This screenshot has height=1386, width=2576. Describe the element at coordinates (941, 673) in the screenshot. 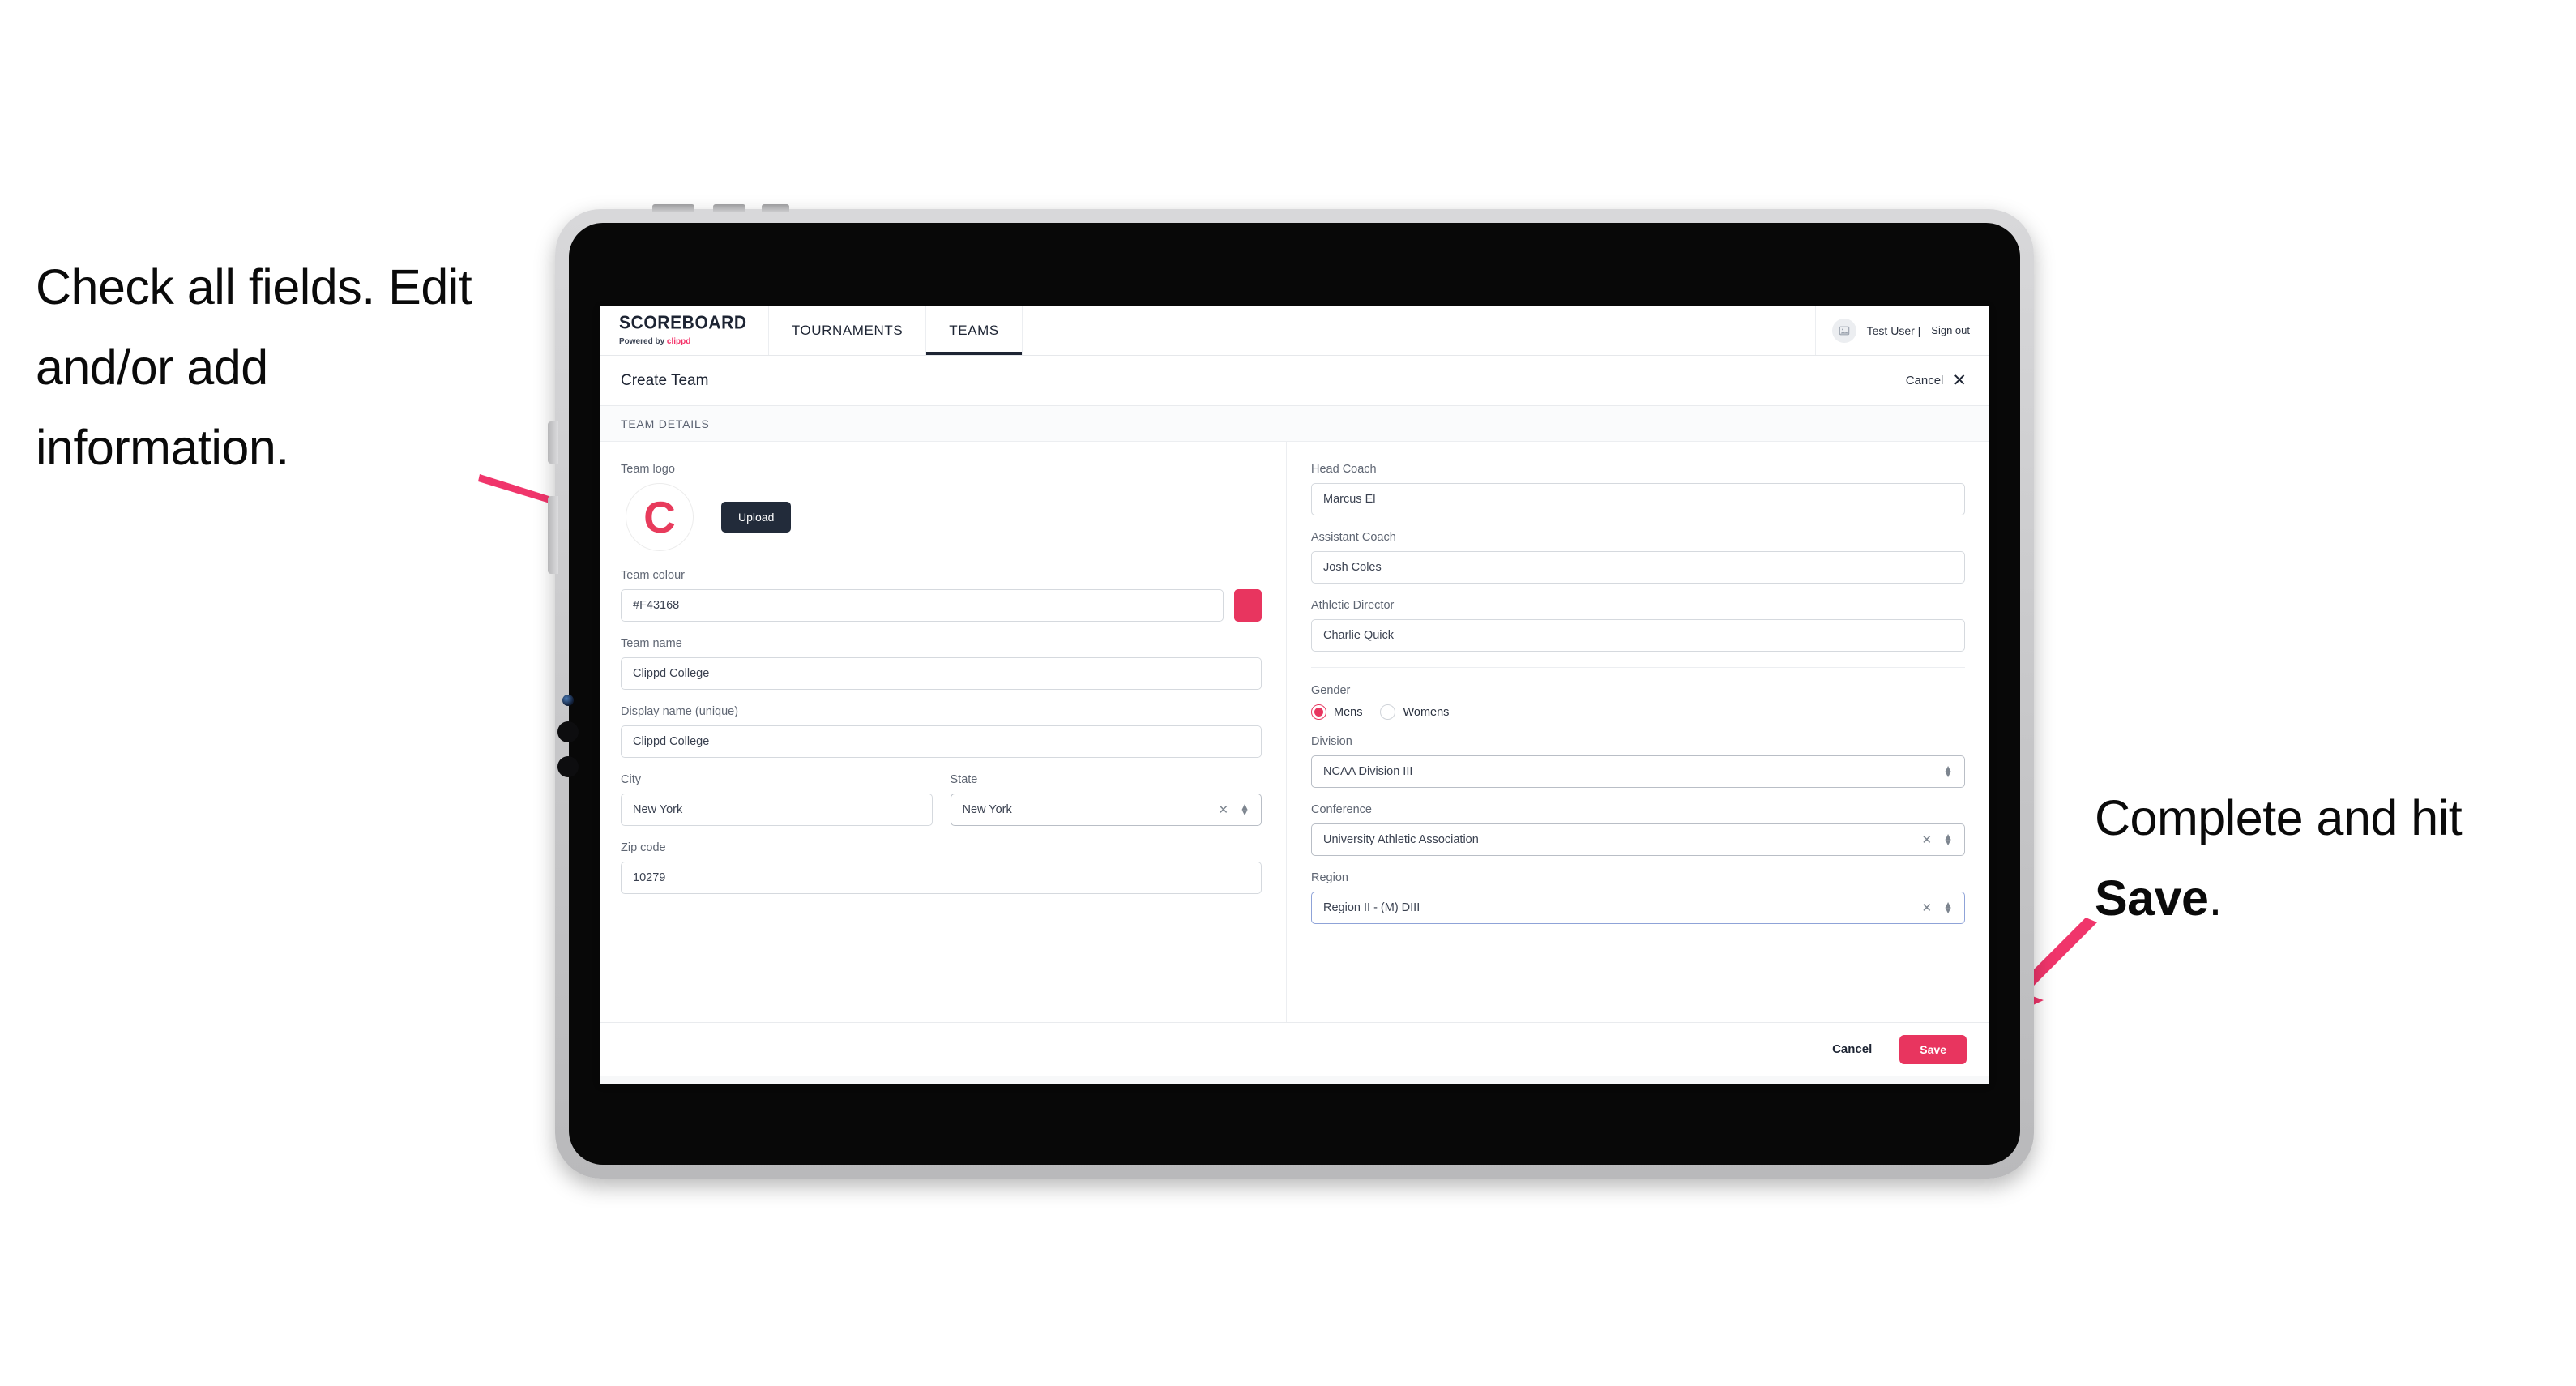

I see `team-name-input: Clippd College` at that location.